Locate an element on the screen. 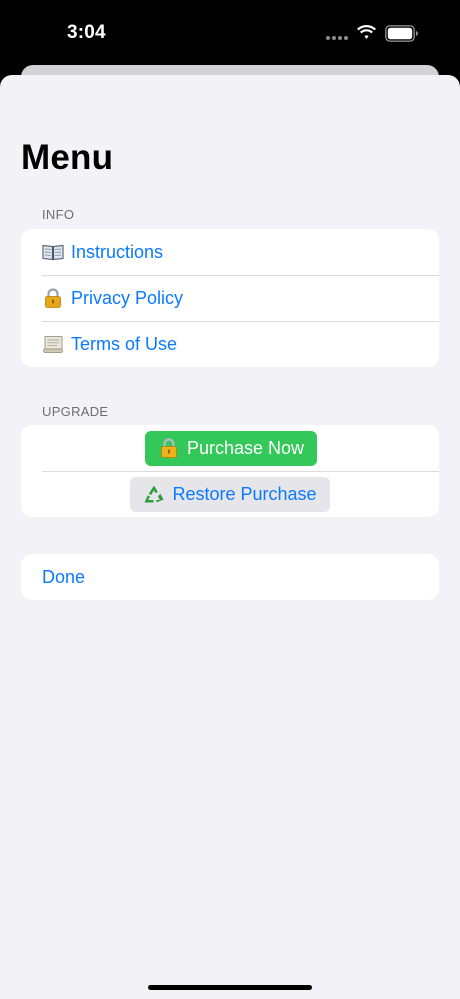 Image resolution: width=460 pixels, height=999 pixels. purchase-now-button: Purchase Now is located at coordinates (231, 448).